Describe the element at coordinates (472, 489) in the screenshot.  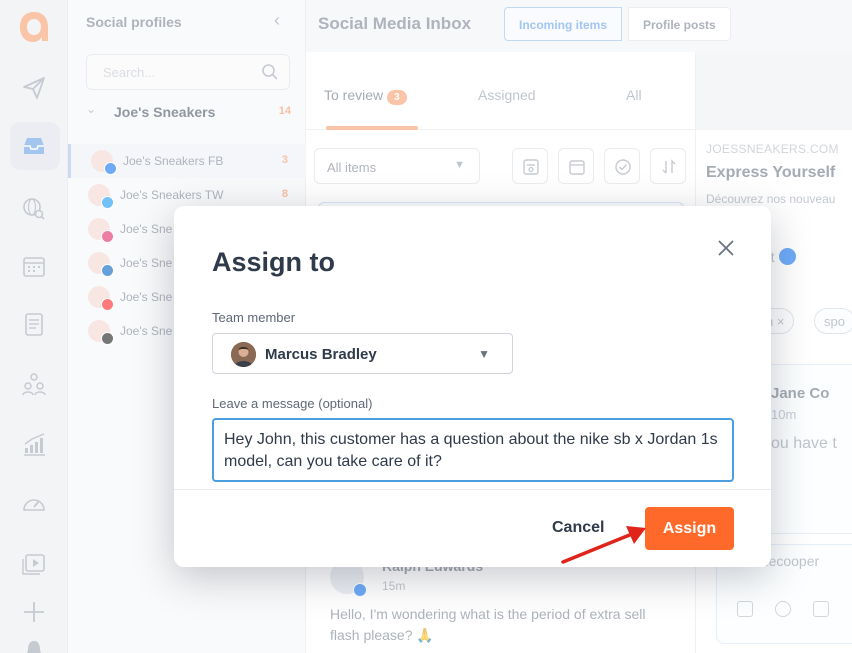
I see `modal-divider` at that location.